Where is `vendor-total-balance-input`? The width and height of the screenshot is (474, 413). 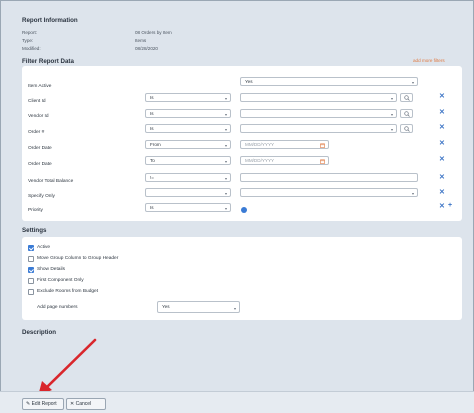 vendor-total-balance-input is located at coordinates (329, 177).